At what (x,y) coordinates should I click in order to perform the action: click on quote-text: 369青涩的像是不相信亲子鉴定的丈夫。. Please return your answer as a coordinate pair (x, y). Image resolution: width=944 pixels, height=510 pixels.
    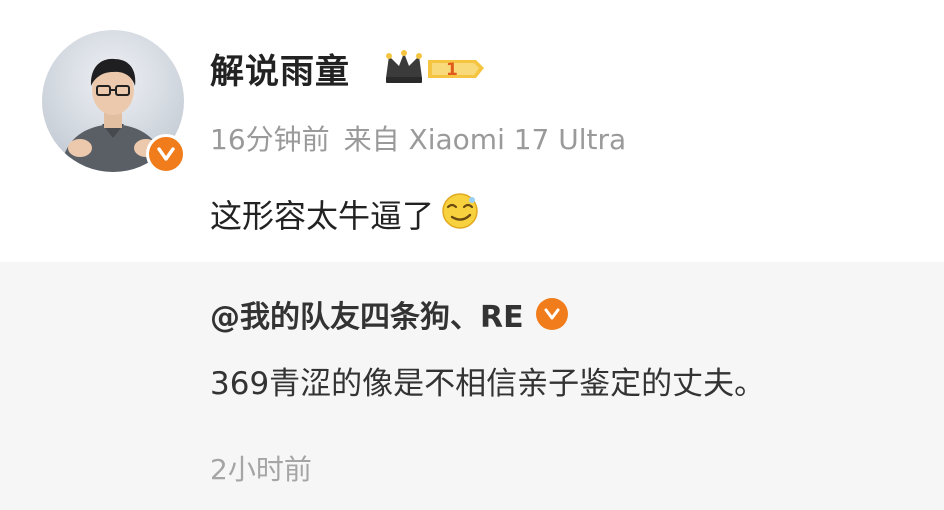
    Looking at the image, I should click on (488, 384).